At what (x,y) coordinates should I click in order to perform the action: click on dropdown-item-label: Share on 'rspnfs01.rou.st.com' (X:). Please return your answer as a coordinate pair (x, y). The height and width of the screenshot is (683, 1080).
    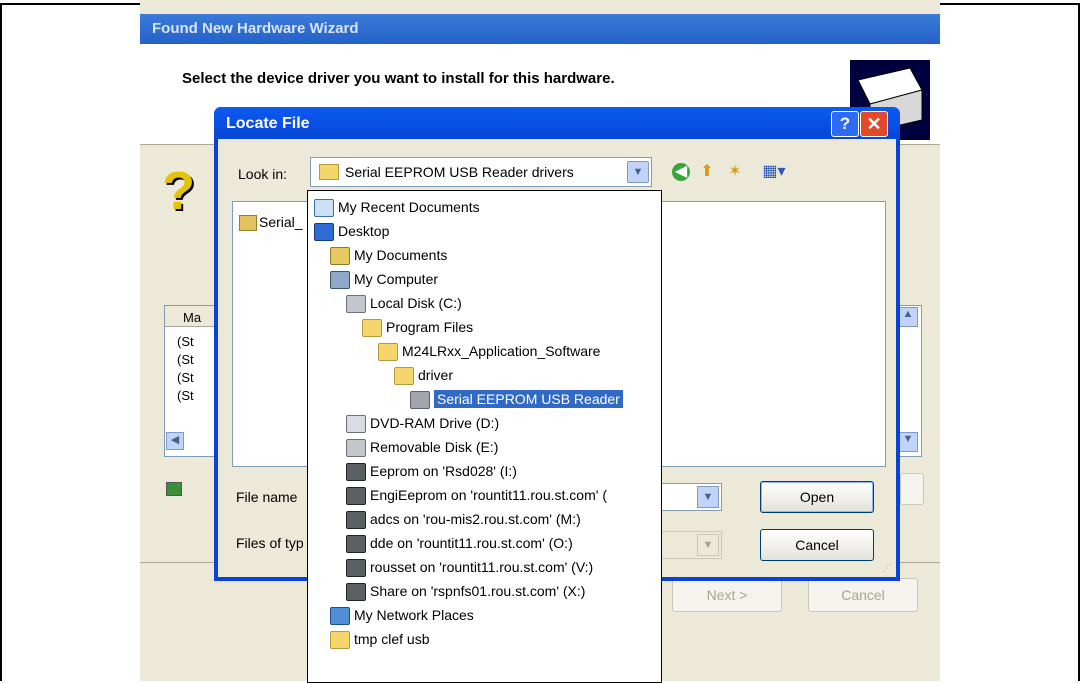
    Looking at the image, I should click on (478, 591).